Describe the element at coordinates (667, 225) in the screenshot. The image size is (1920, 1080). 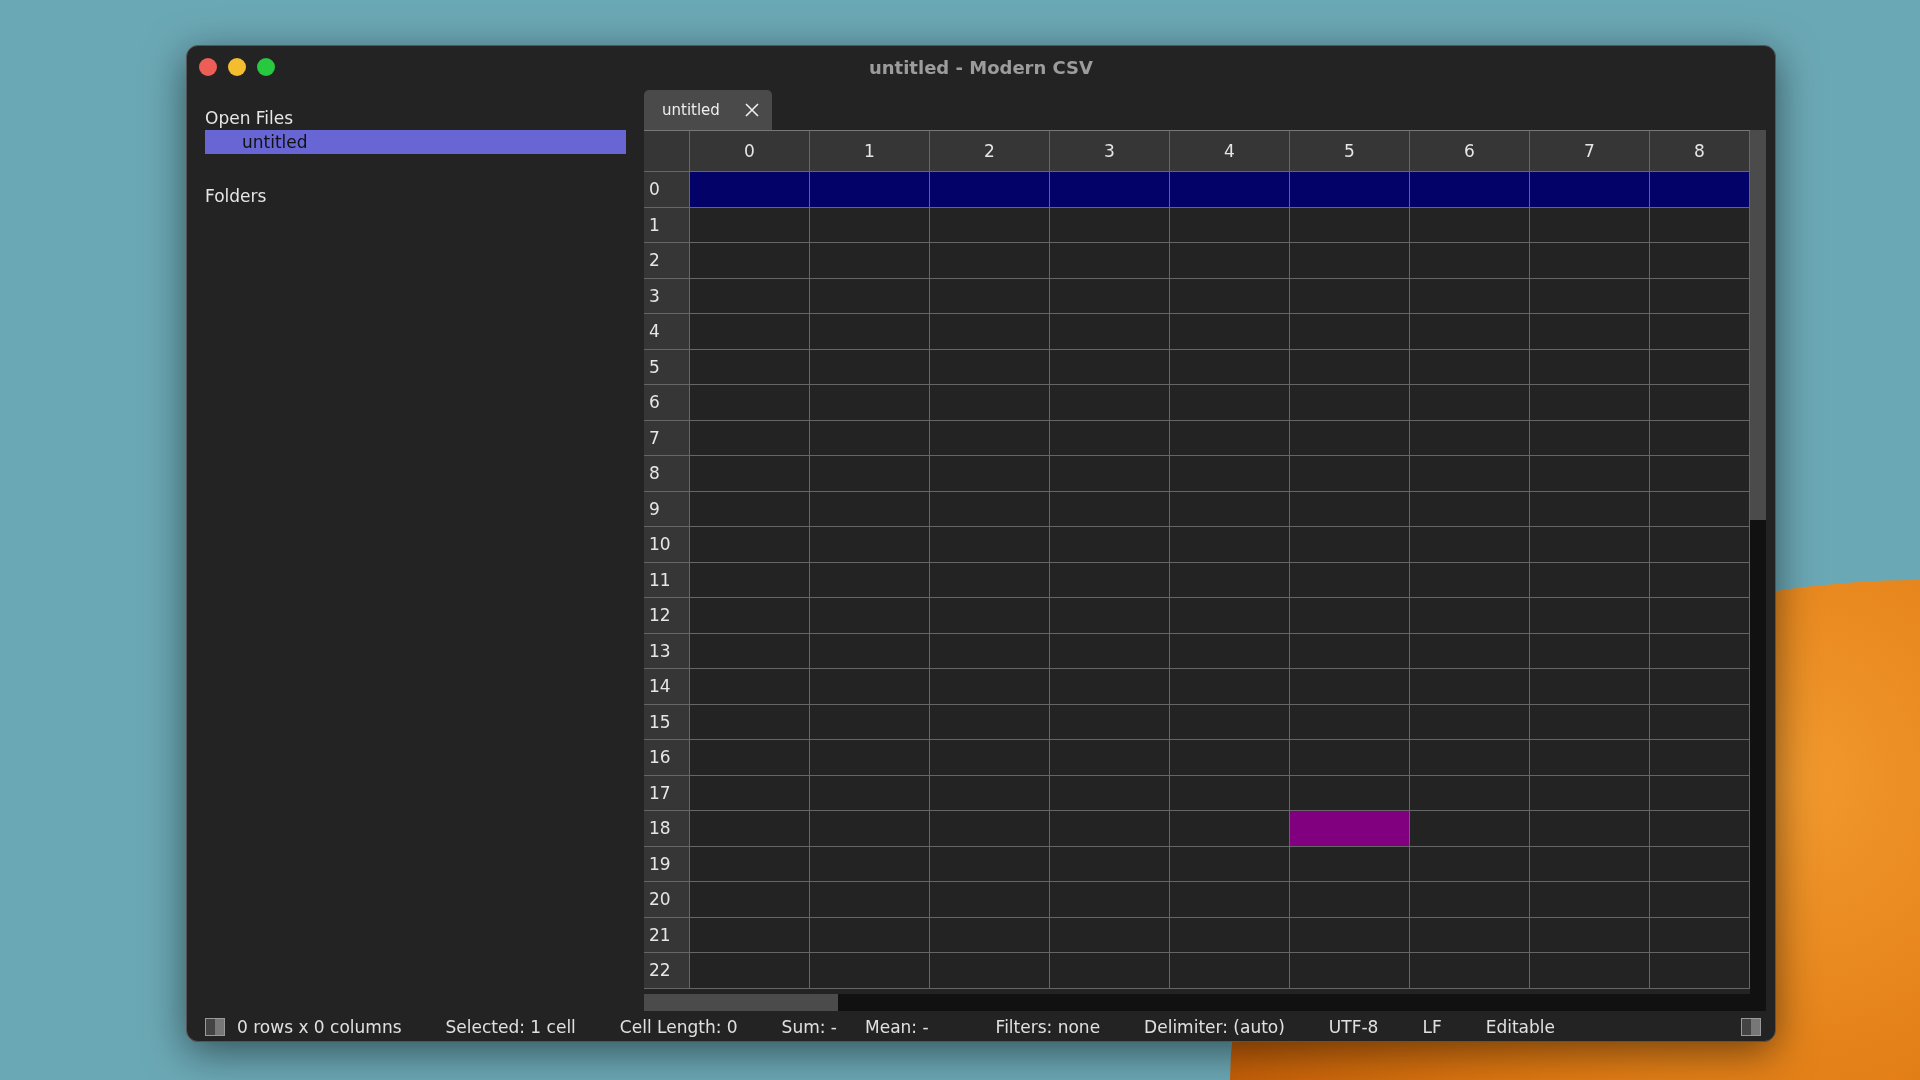
I see `row-header: 1` at that location.